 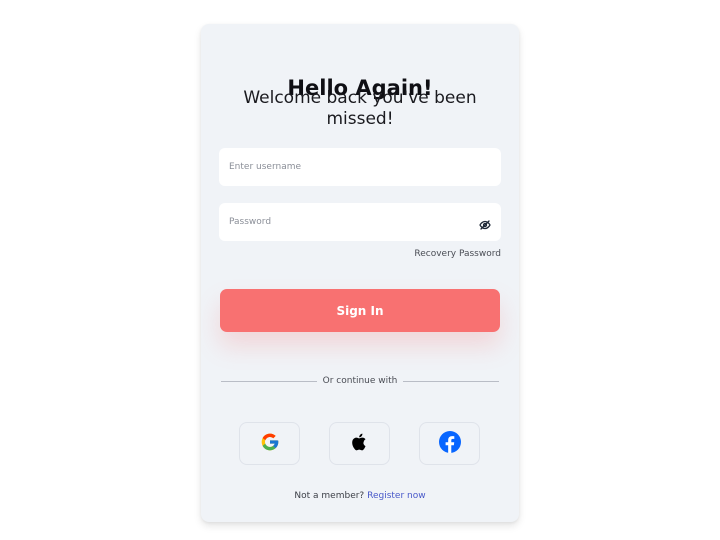 I want to click on google-signin-button, so click(x=269, y=443).